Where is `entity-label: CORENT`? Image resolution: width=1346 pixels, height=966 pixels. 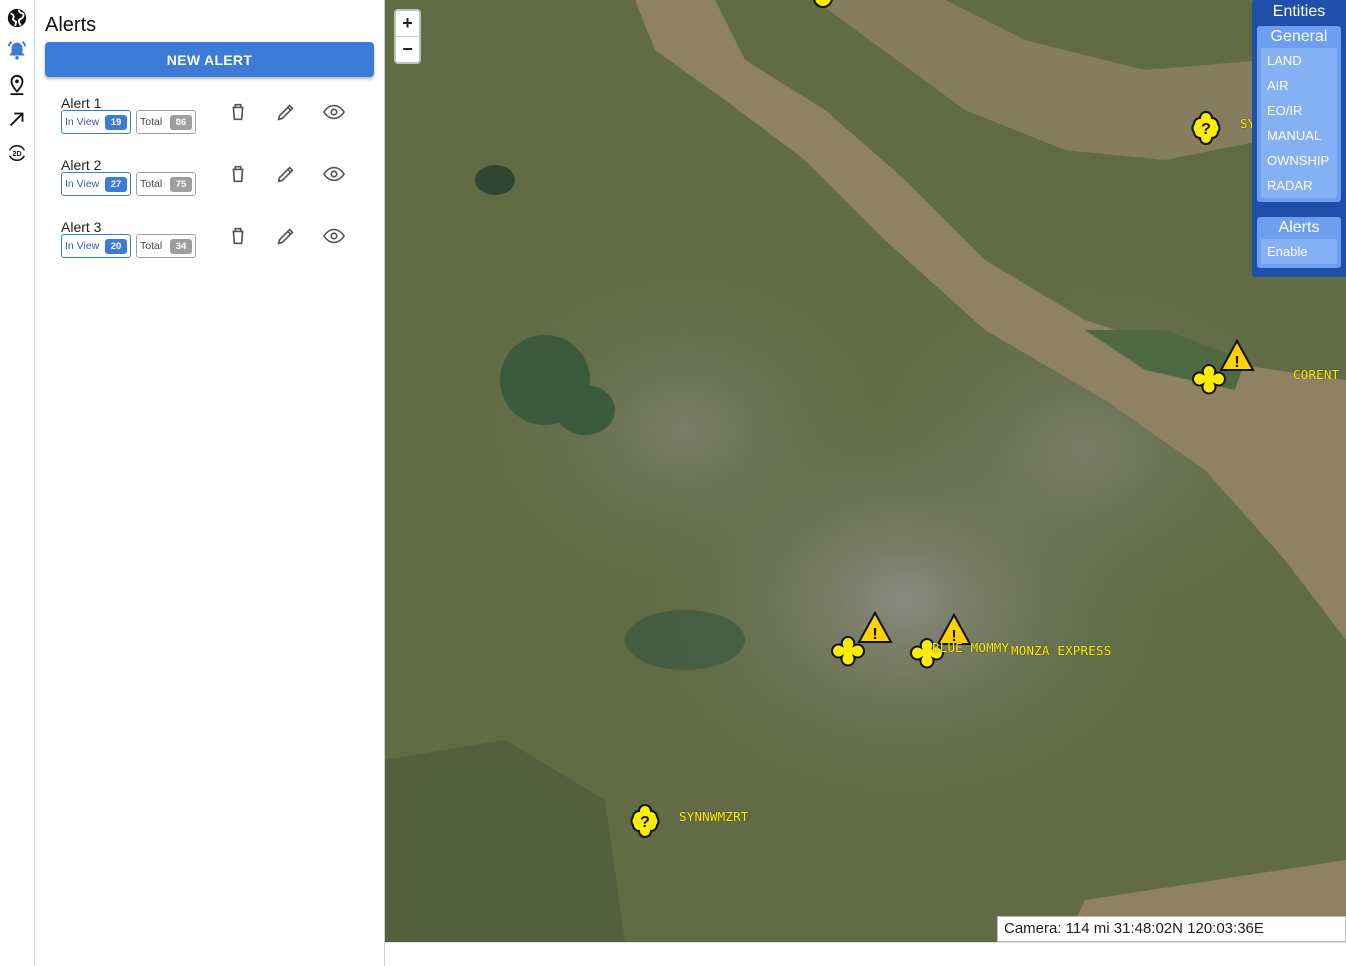 entity-label: CORENT is located at coordinates (1316, 374).